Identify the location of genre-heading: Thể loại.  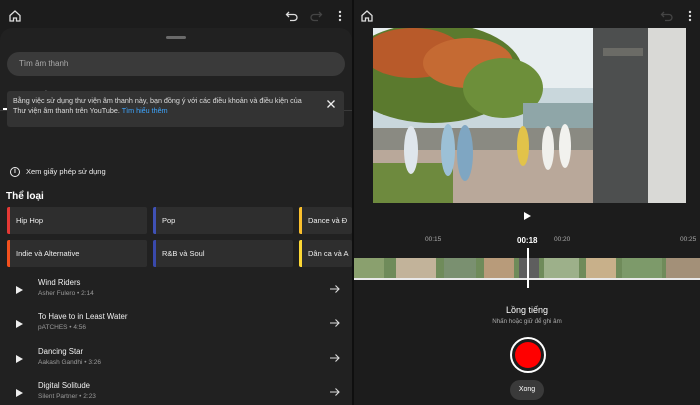
(25, 196).